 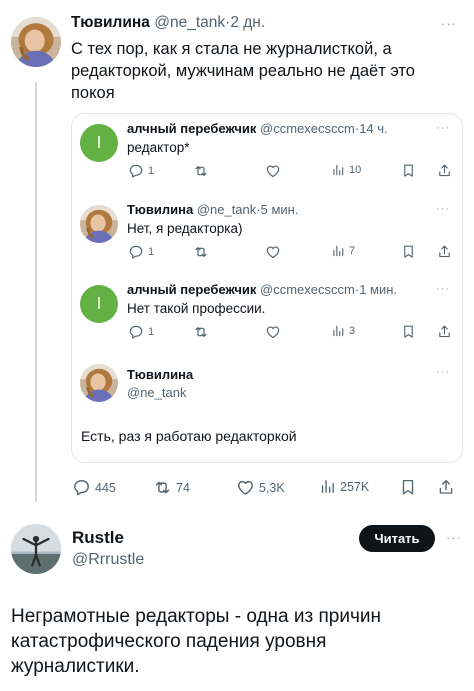 What do you see at coordinates (272, 487) in the screenshot?
I see `like-count: 5,3K` at bounding box center [272, 487].